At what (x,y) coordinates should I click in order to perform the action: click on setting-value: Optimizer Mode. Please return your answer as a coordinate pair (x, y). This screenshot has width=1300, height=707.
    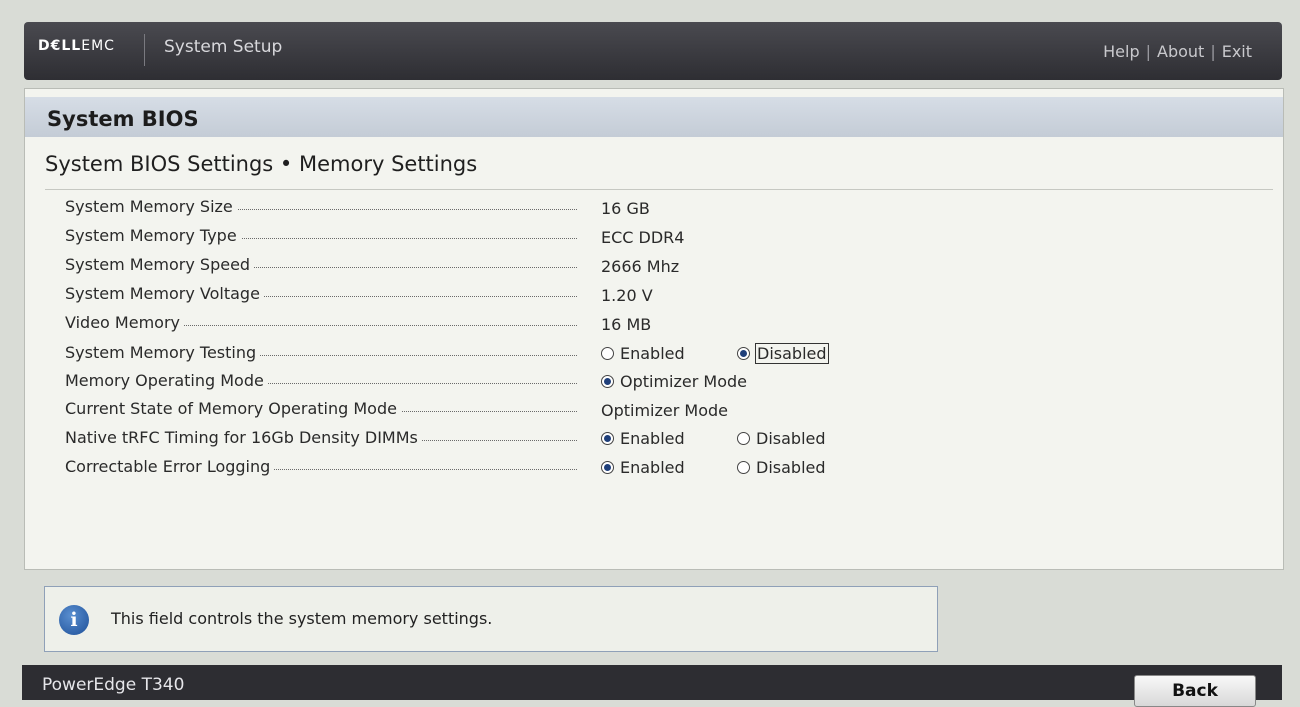
    Looking at the image, I should click on (664, 410).